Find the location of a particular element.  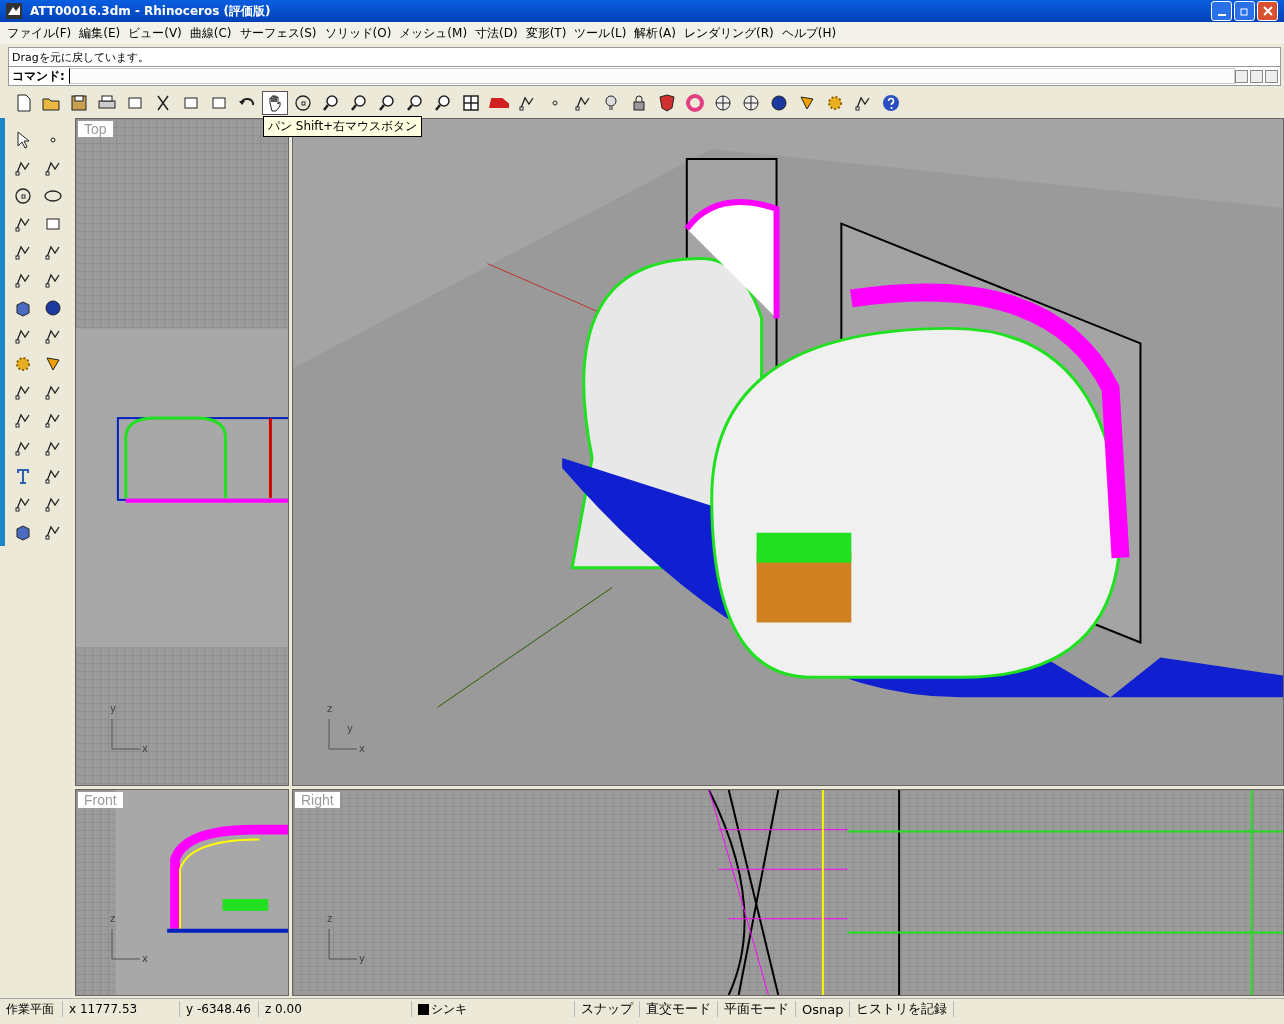

command-prompt: コマンド: is located at coordinates (38, 76).